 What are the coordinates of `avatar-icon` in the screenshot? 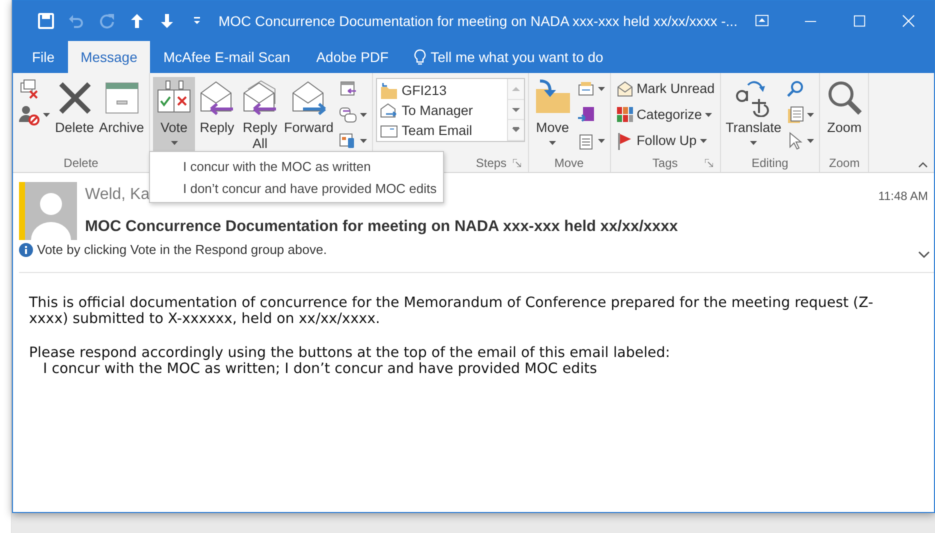 It's located at (51, 211).